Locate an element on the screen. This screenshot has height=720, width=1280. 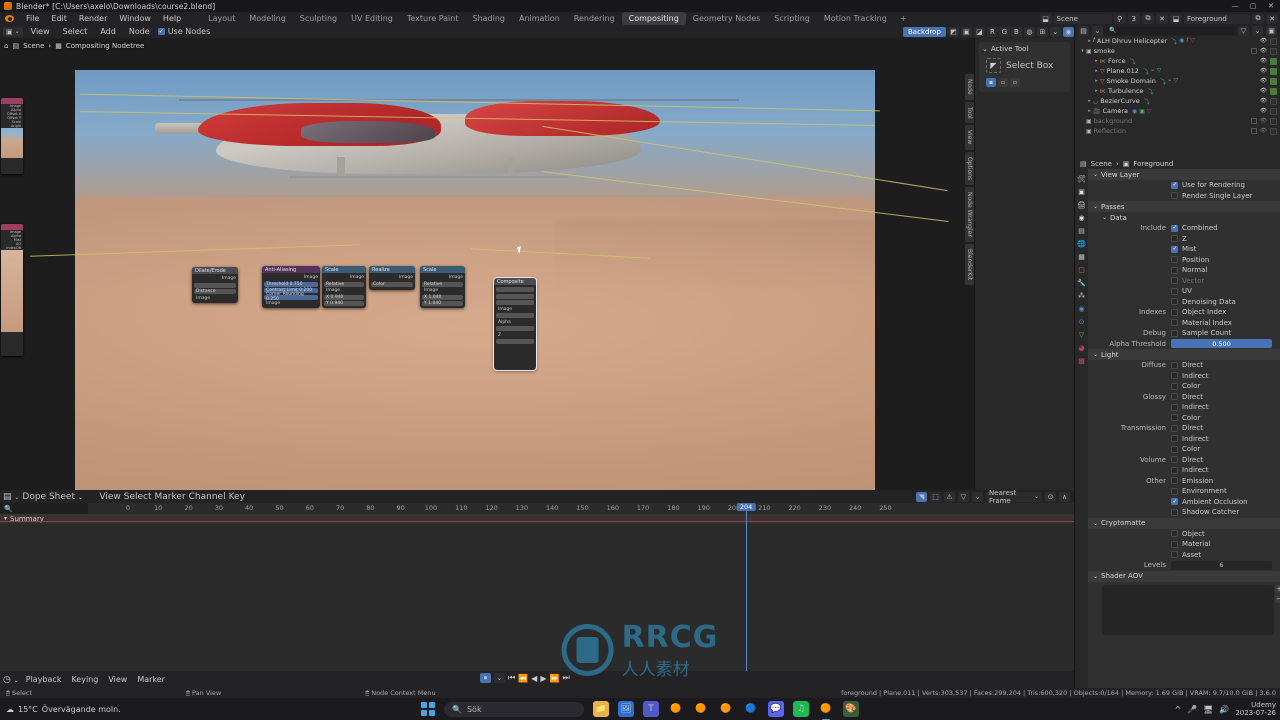
outliner-row: ▸ ◡ BezierCurve ⤵ 👁 is located at coordinates (1177, 101).